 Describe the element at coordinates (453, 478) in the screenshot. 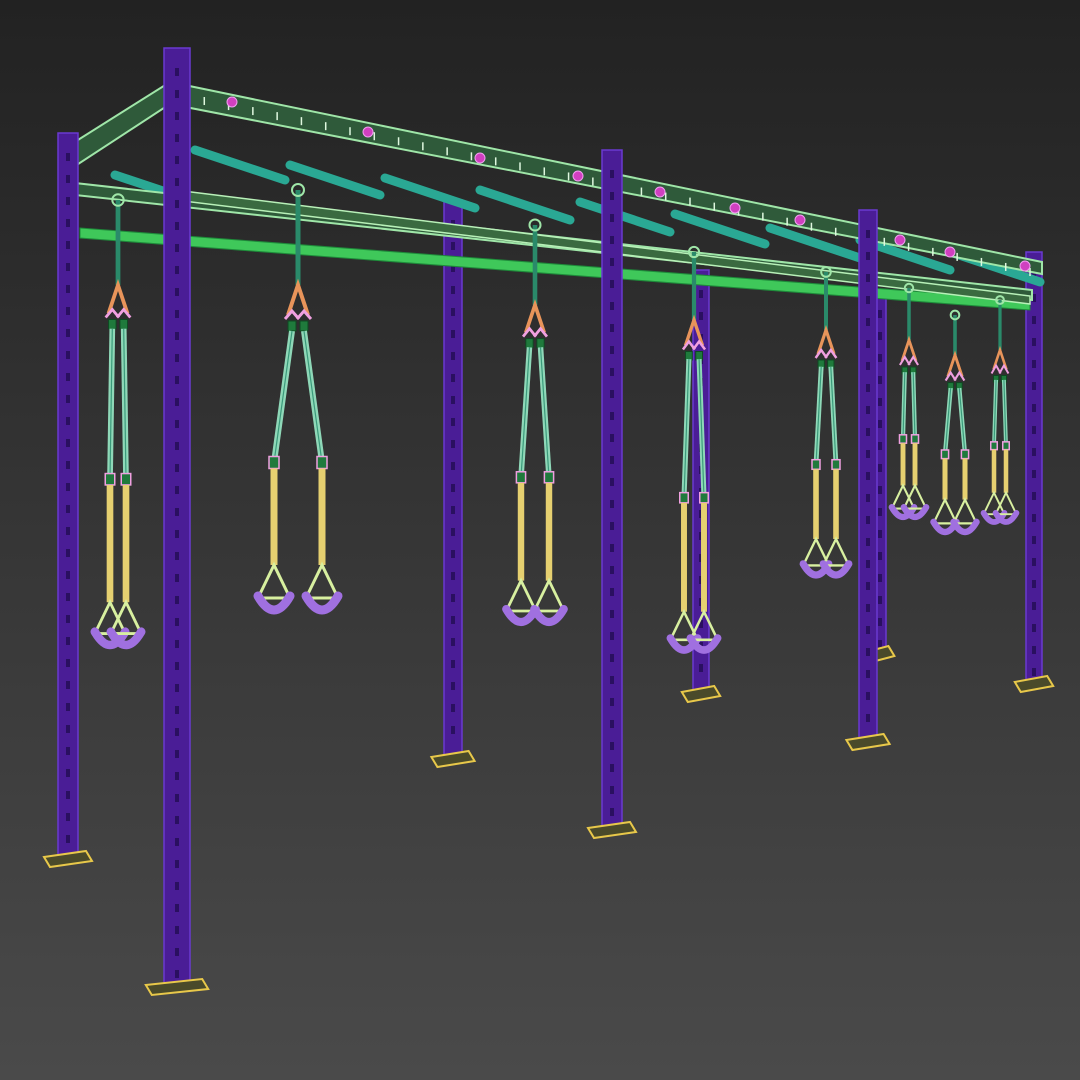

I see `post-body` at that location.